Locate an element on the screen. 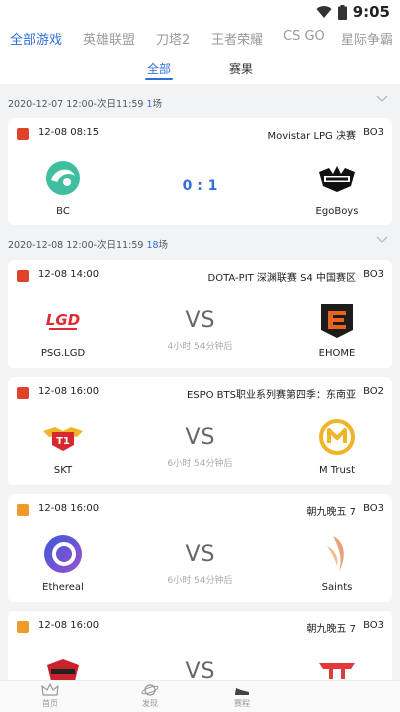  team-right: Saints is located at coordinates (337, 562).